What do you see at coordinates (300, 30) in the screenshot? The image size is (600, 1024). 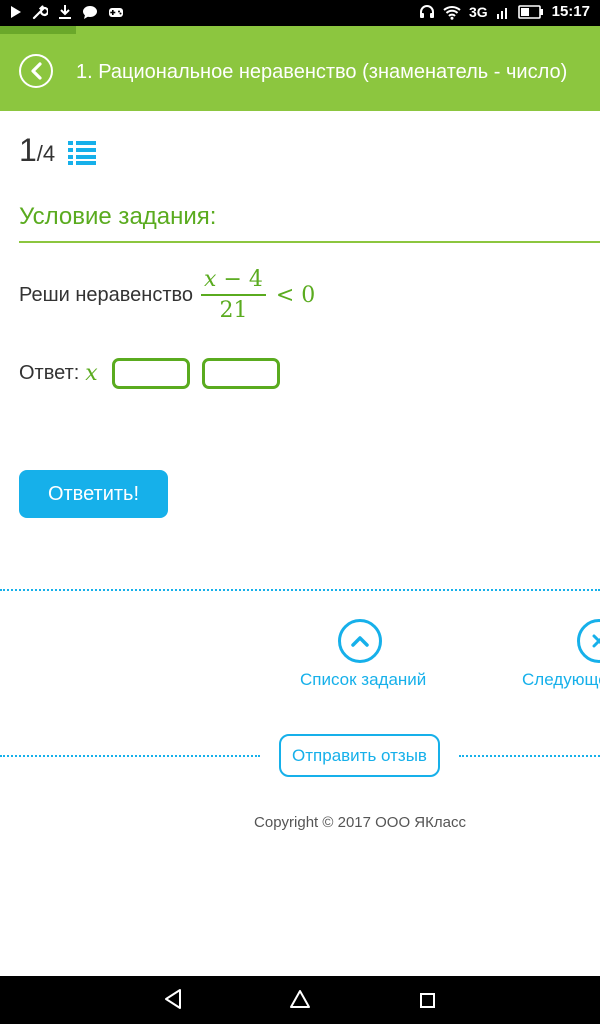 I see `progress-strip` at bounding box center [300, 30].